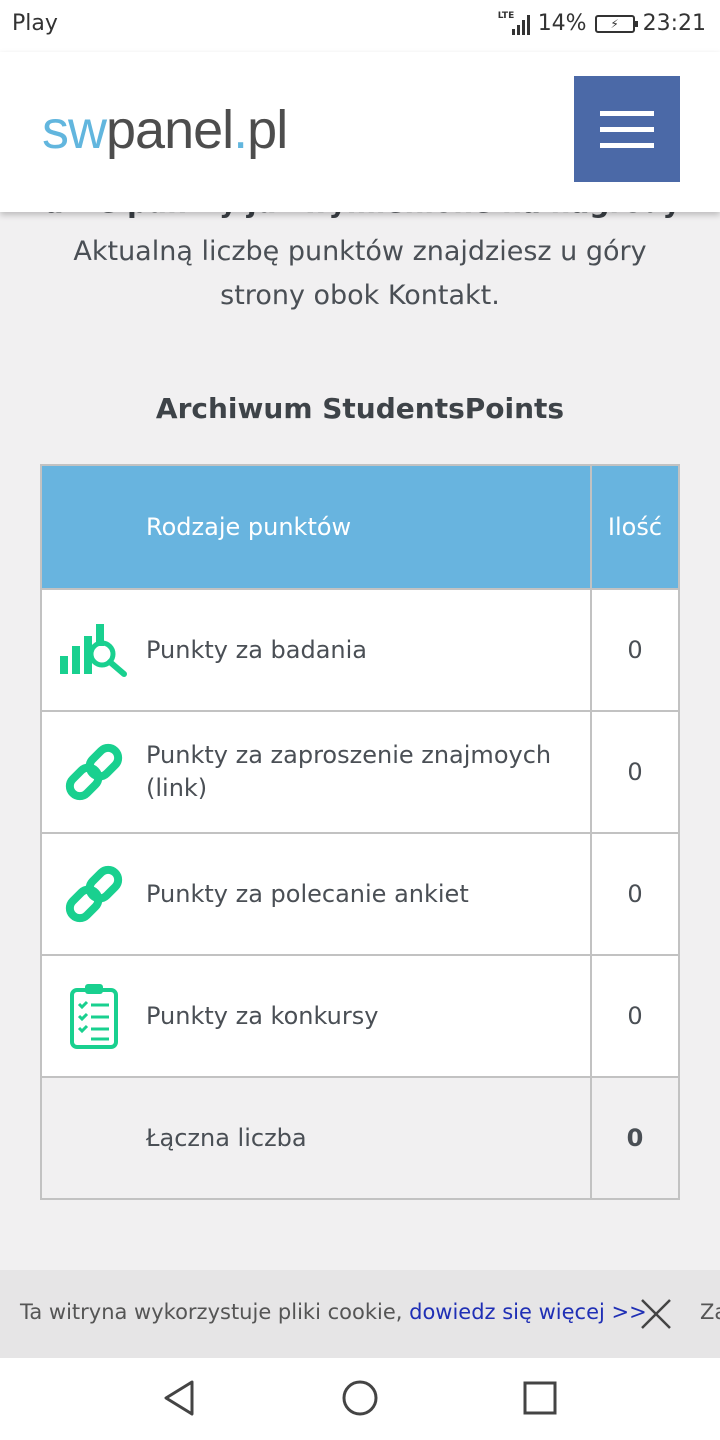 Image resolution: width=720 pixels, height=1440 pixels. What do you see at coordinates (656, 1314) in the screenshot?
I see `close-icon` at bounding box center [656, 1314].